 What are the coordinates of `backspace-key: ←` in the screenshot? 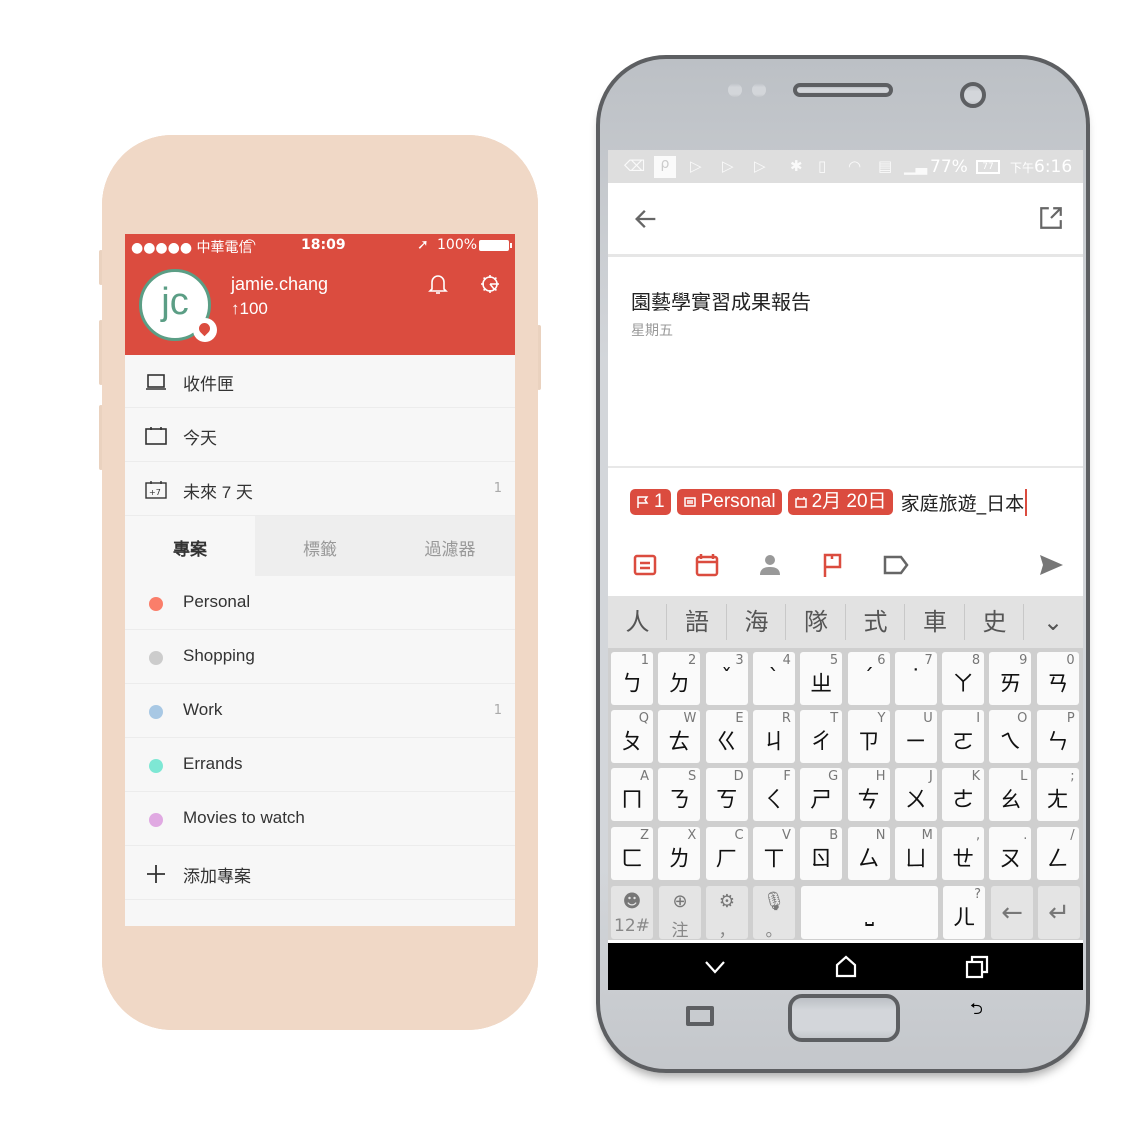 It's located at (1012, 912).